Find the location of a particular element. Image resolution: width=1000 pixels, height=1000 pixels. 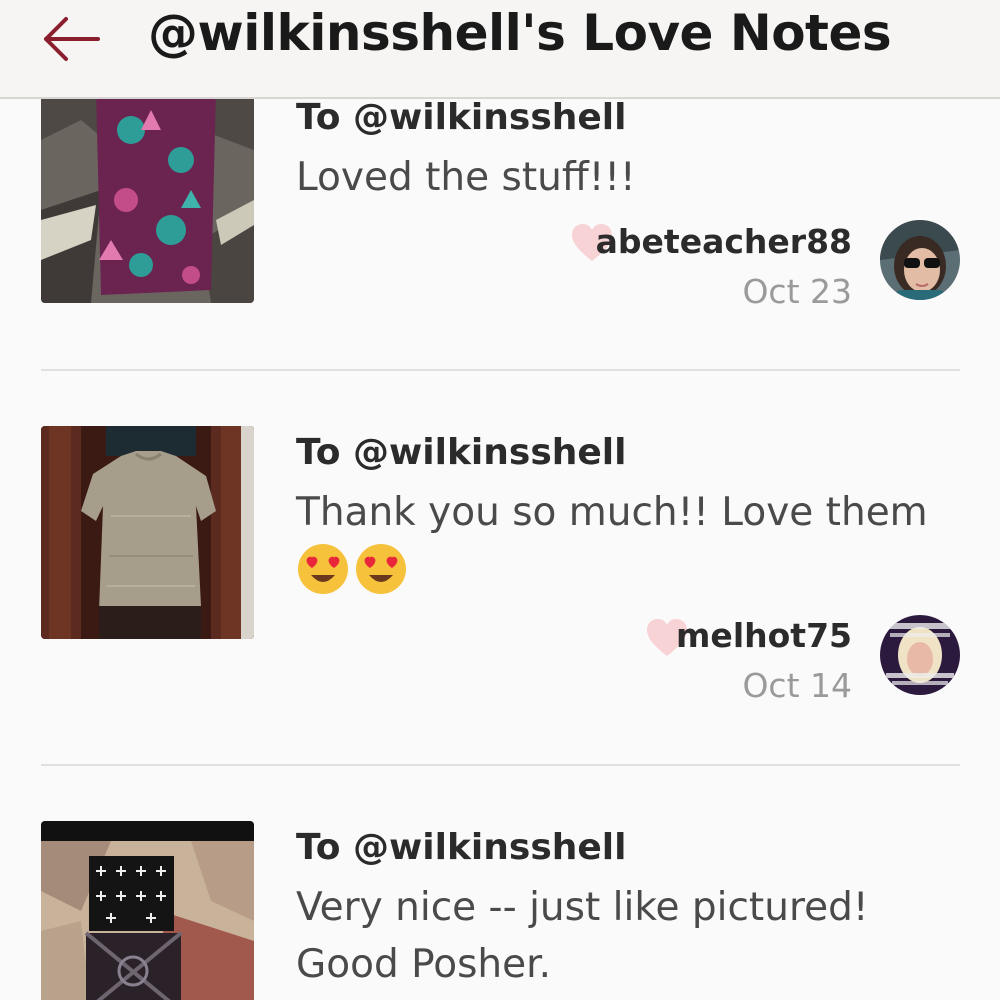

note-author: abeteacher88 is located at coordinates (724, 241).